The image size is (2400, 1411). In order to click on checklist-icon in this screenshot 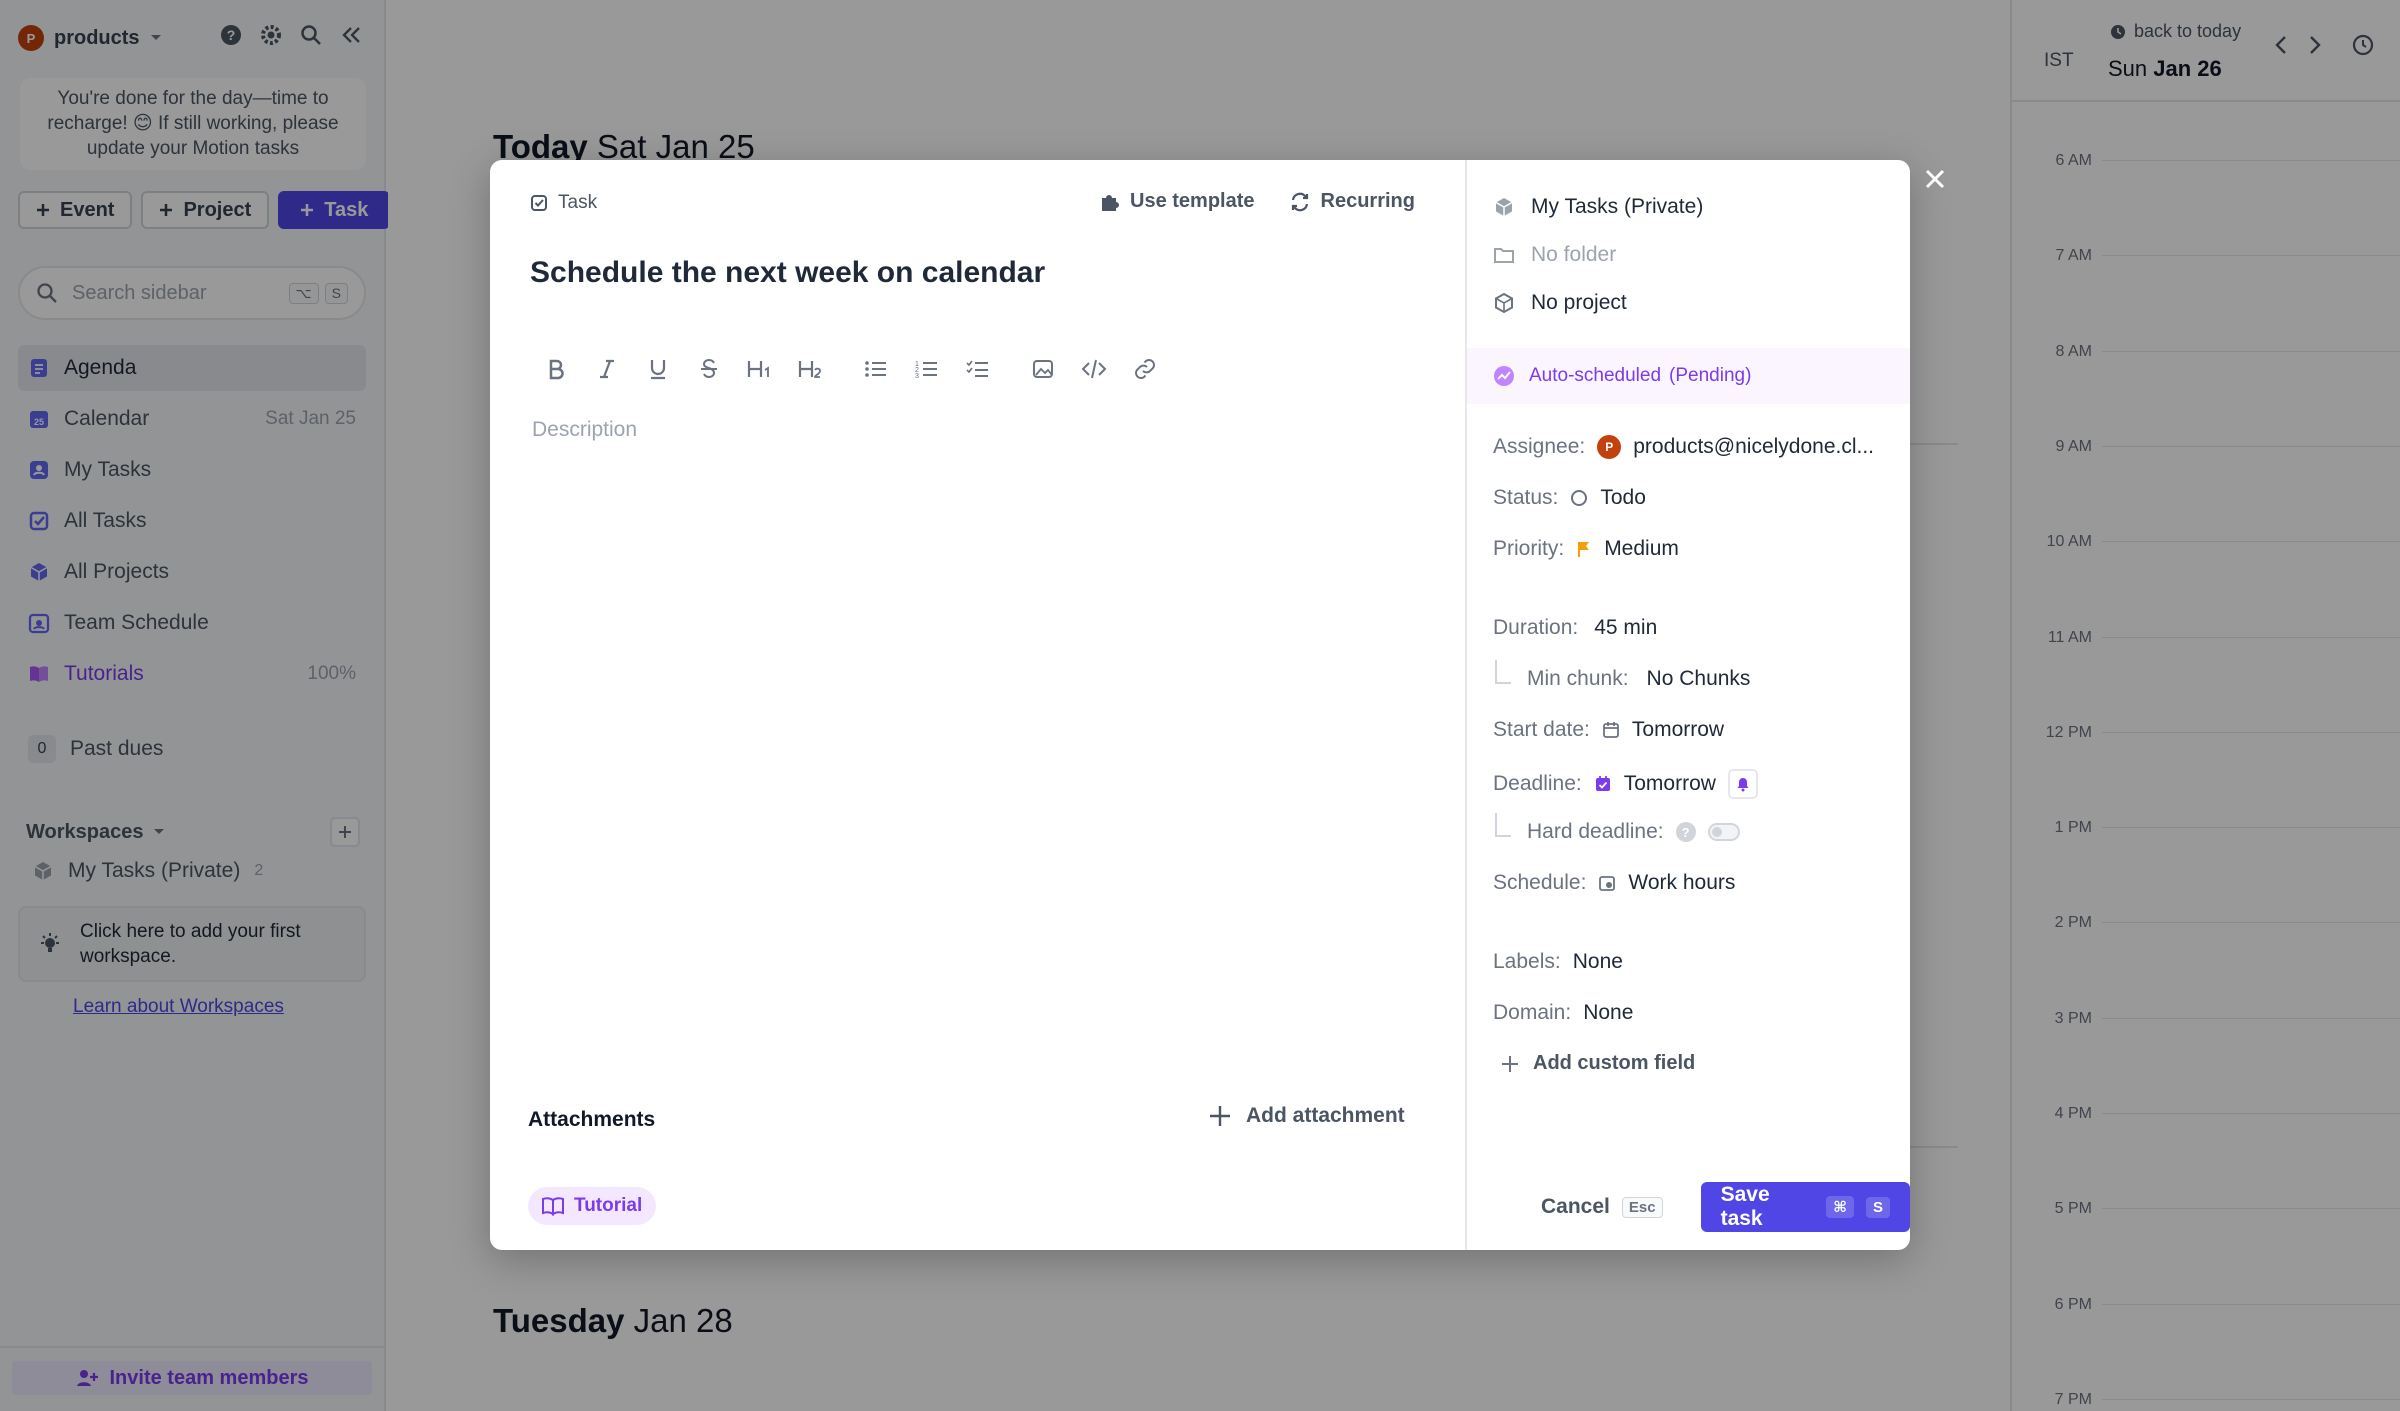, I will do `click(977, 369)`.